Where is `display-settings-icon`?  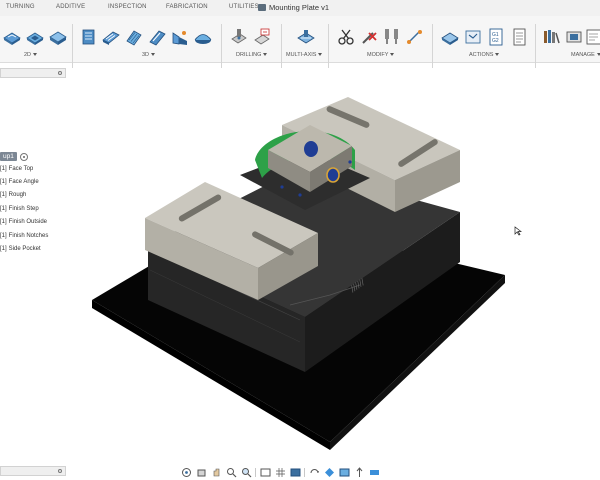 display-settings-icon is located at coordinates (265, 472).